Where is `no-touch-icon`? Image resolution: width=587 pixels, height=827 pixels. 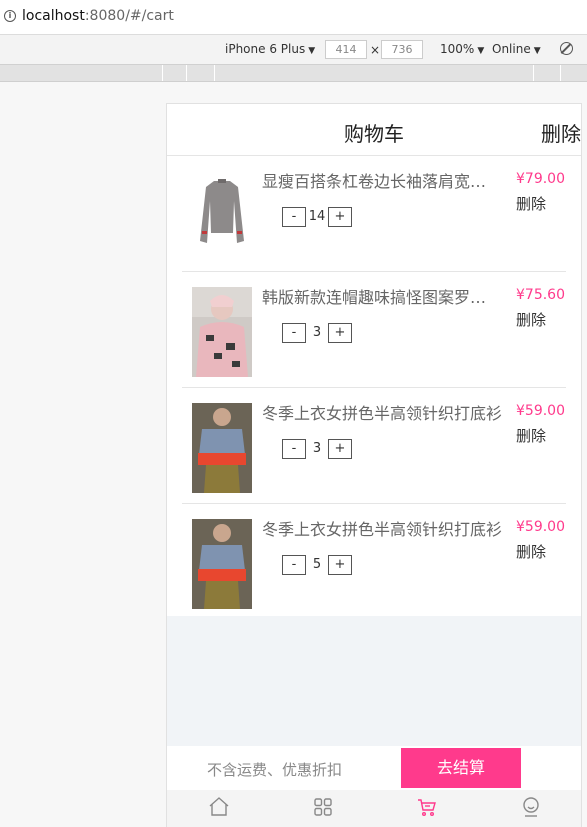 no-touch-icon is located at coordinates (566, 48).